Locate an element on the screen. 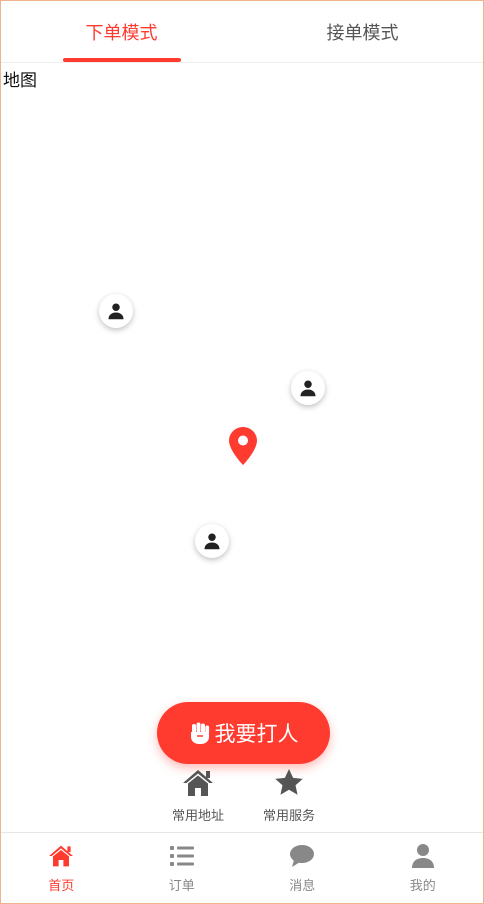 Image resolution: width=484 pixels, height=904 pixels. tab-order-mode-label: 下单模式 is located at coordinates (121, 33).